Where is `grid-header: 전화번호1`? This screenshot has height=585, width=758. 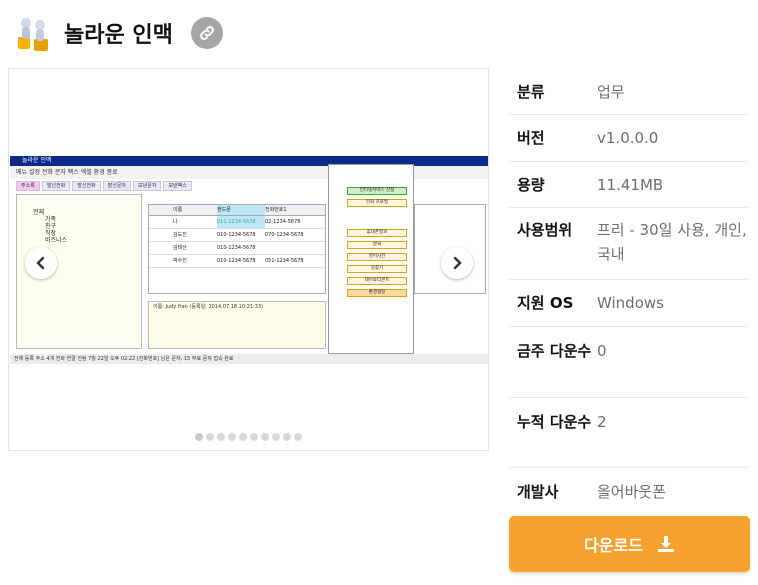
grid-header: 전화번호1 is located at coordinates (276, 210).